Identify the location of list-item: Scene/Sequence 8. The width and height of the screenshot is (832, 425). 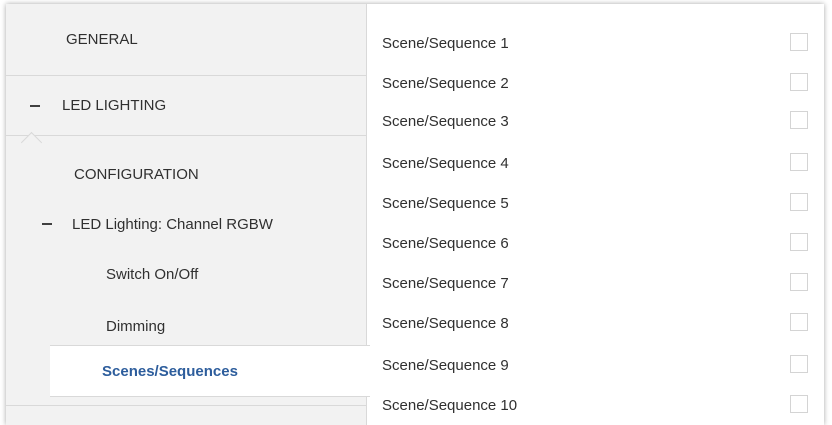
(595, 323).